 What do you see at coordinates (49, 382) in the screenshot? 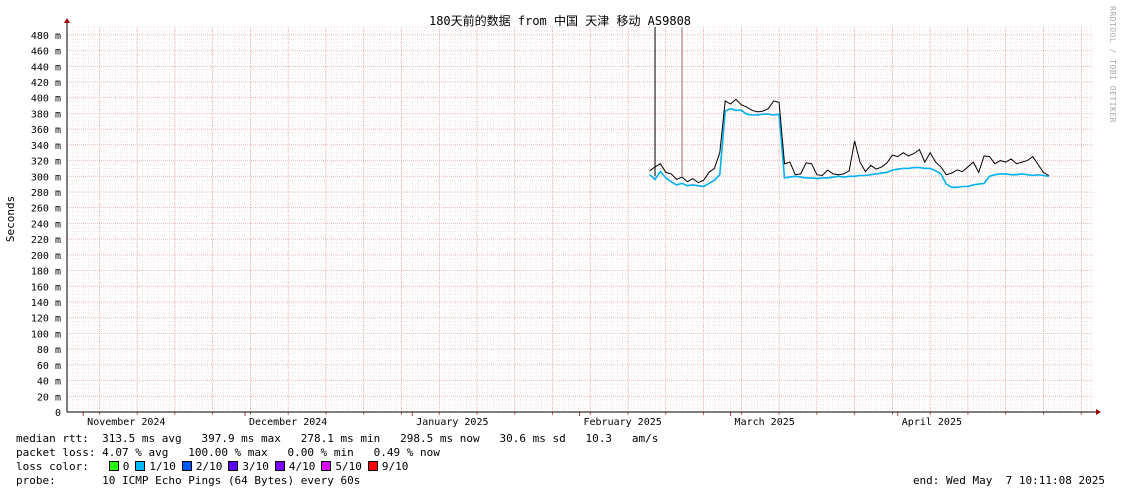
I see `y-tick-label: 40 m` at bounding box center [49, 382].